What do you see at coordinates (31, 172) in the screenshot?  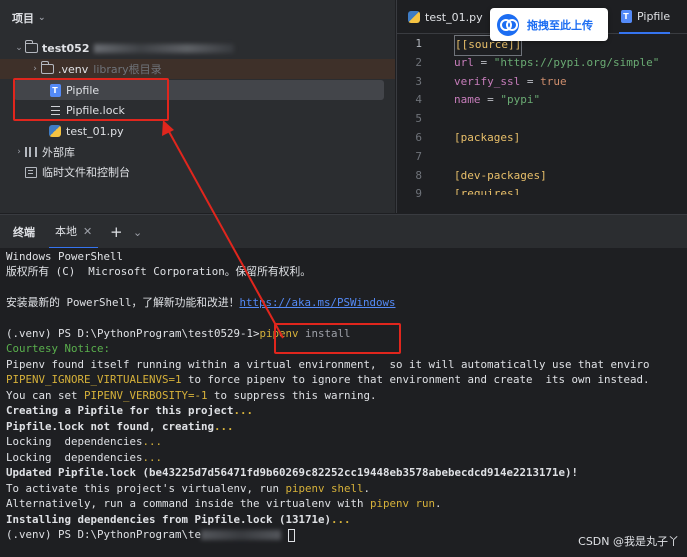 I see `console-icon` at bounding box center [31, 172].